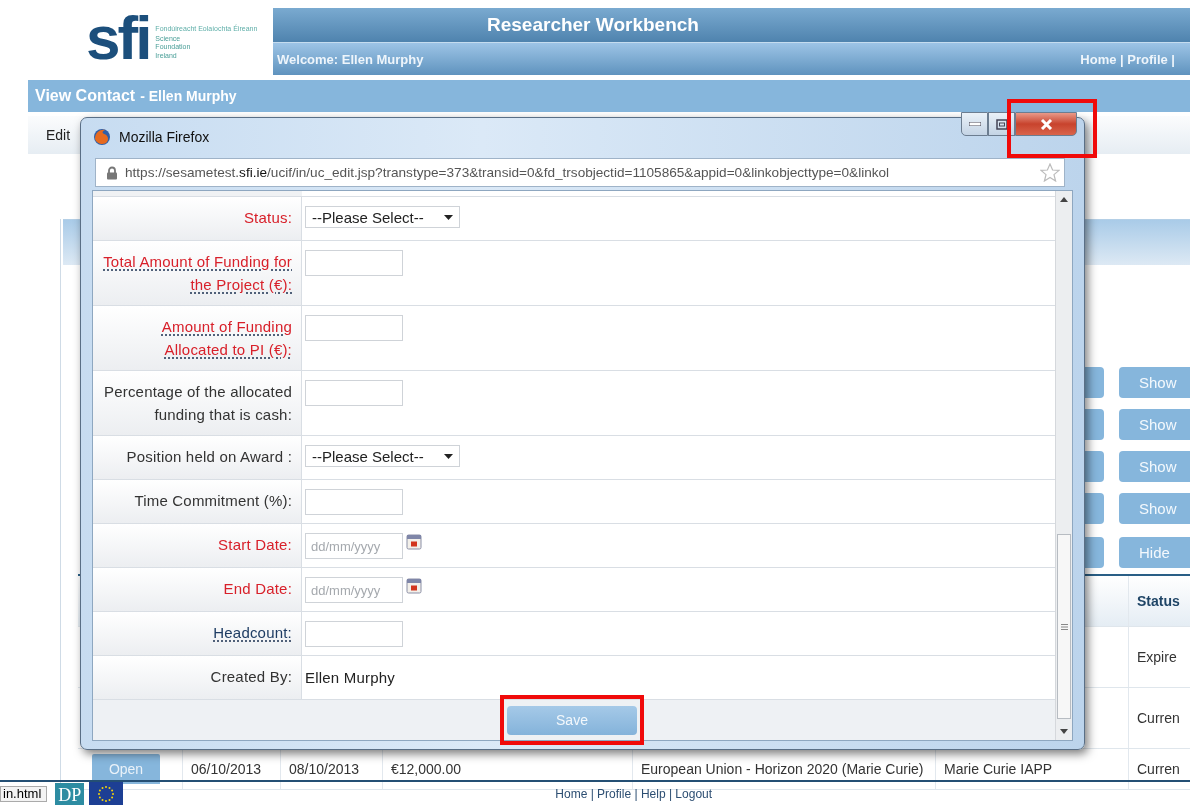 This screenshot has height=805, width=1190. Describe the element at coordinates (1127, 59) in the screenshot. I see `top-nav-links: Home | Profile |` at that location.